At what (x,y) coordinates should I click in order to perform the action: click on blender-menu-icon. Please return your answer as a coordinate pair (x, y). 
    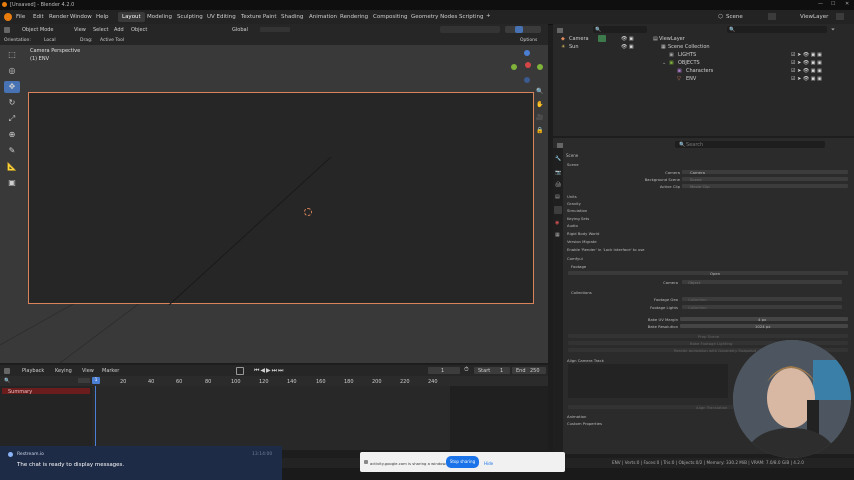
    Looking at the image, I should click on (8, 17).